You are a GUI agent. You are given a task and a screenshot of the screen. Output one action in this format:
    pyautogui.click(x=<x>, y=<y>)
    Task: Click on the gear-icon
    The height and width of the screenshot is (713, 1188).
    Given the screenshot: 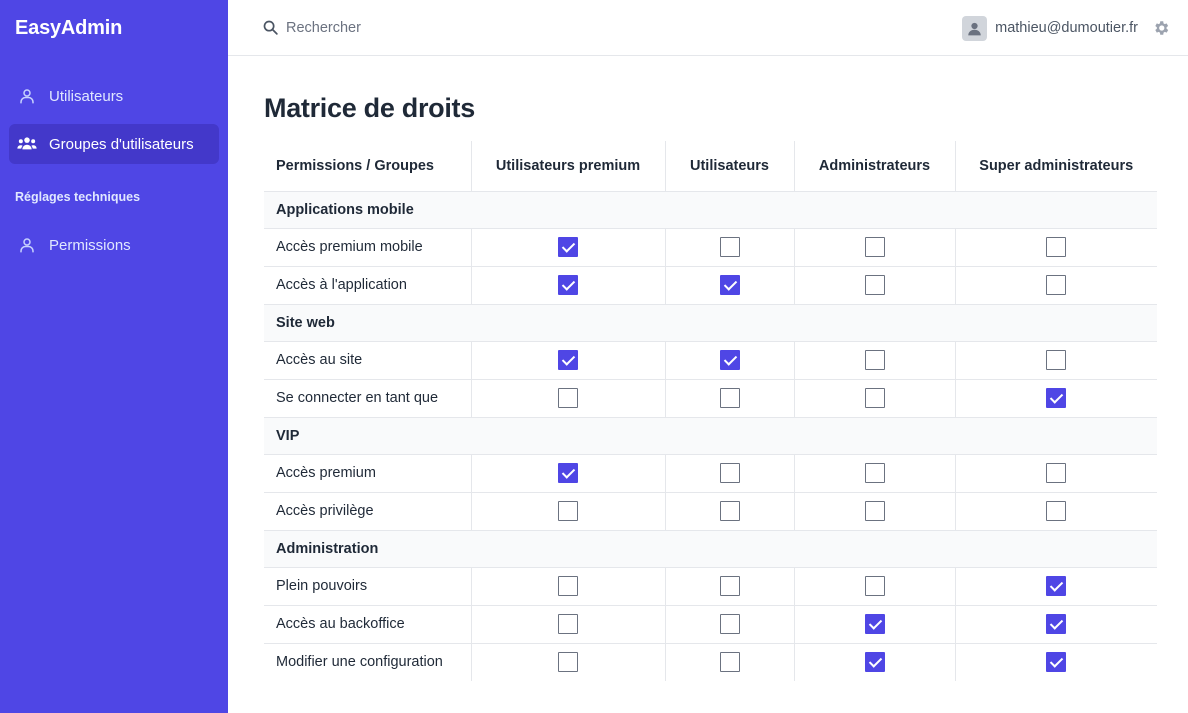 What is the action you would take?
    pyautogui.click(x=1161, y=28)
    